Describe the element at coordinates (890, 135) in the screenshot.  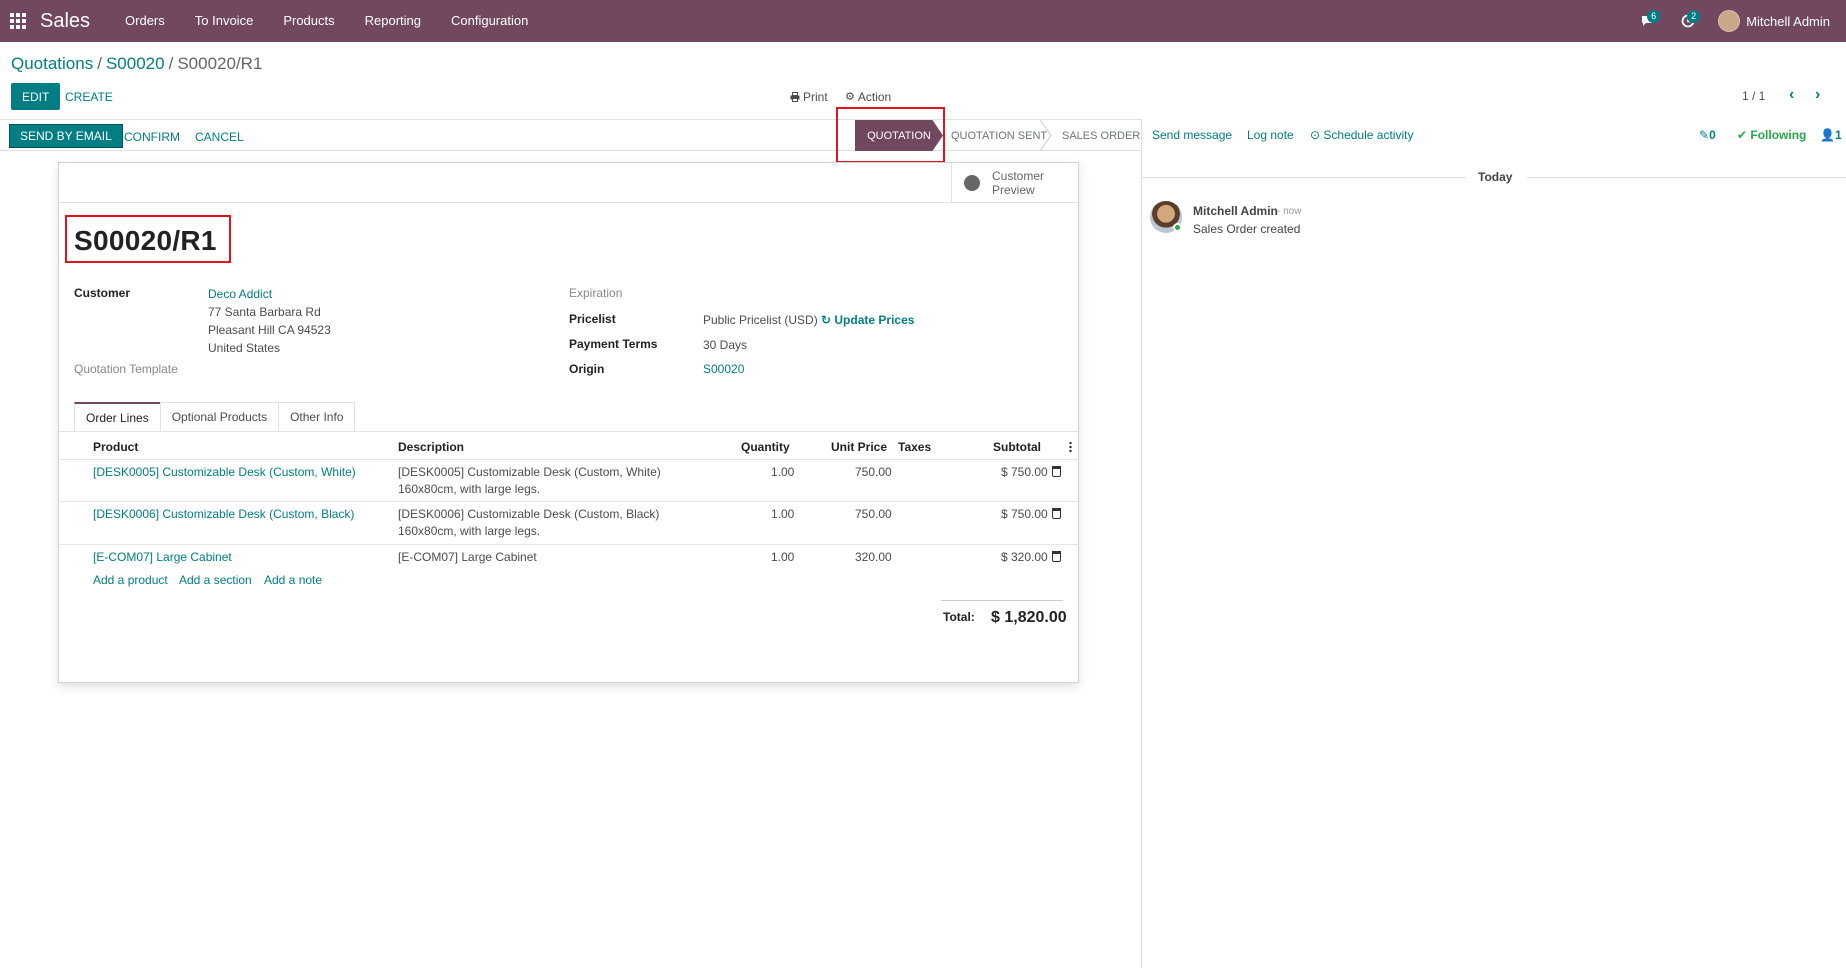
I see `highlight-stage-box` at that location.